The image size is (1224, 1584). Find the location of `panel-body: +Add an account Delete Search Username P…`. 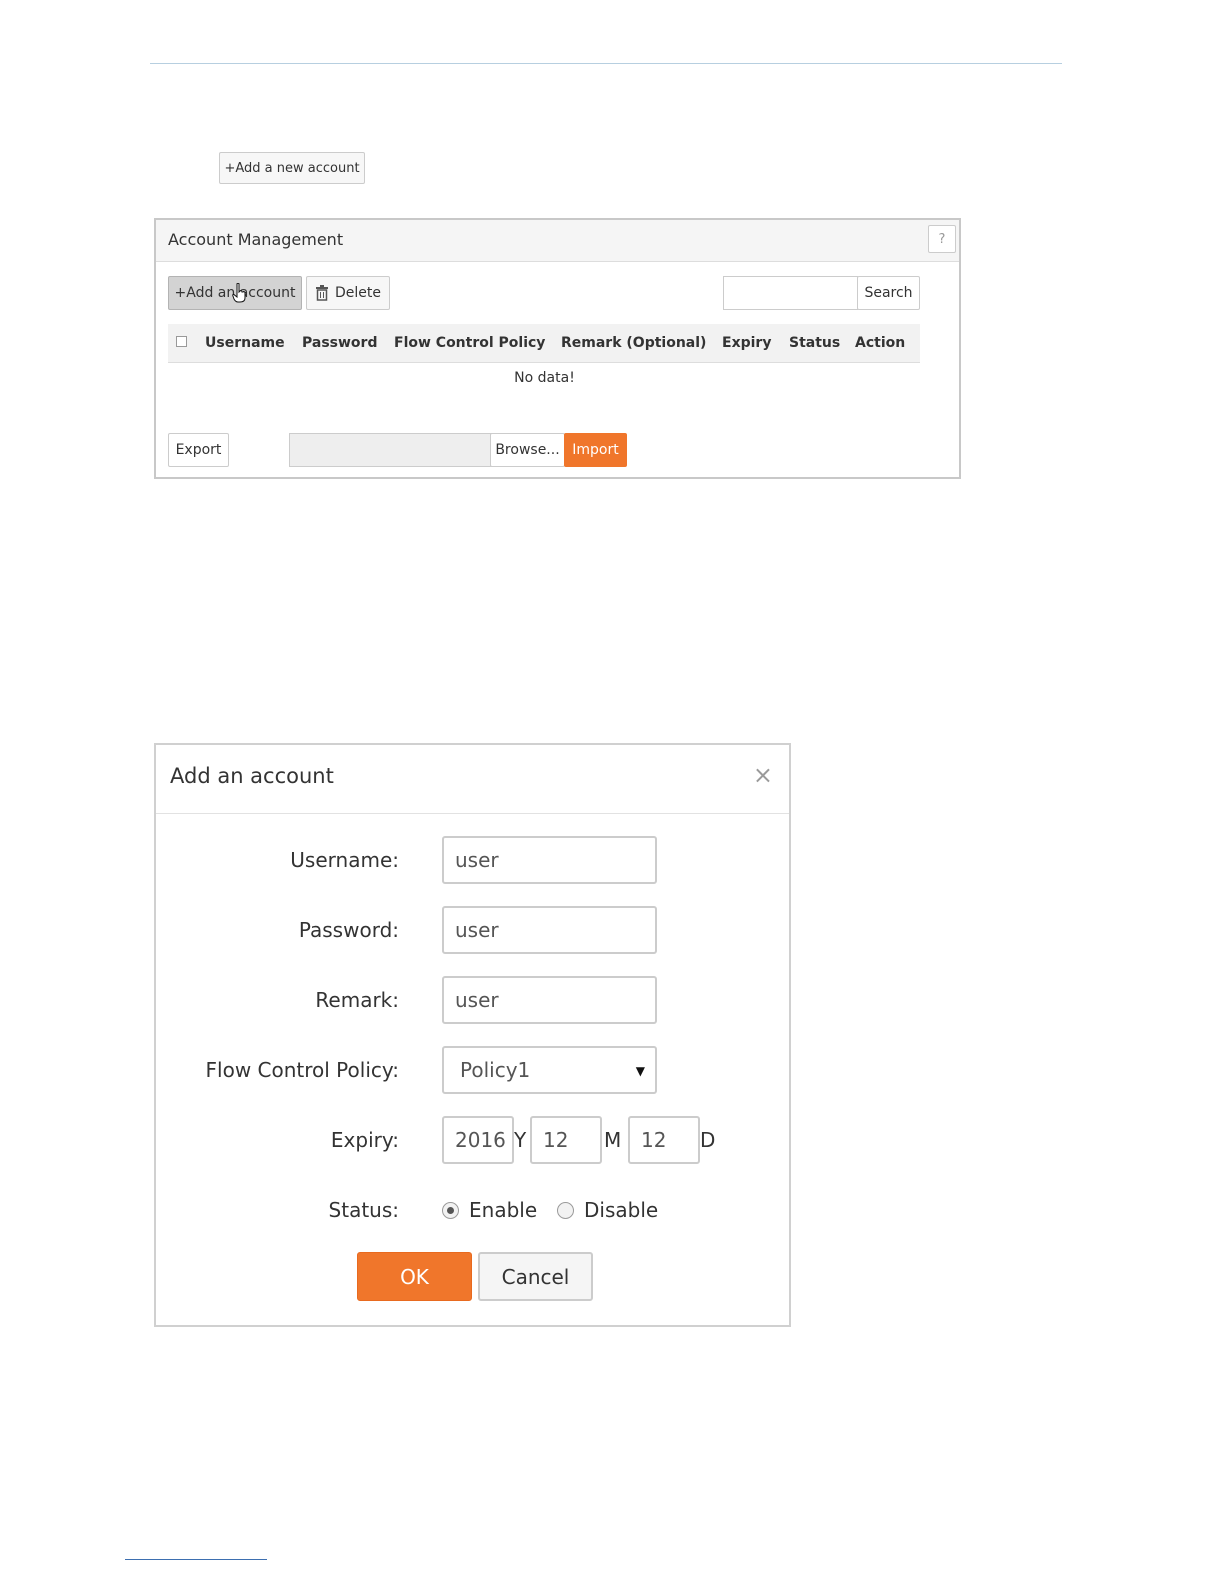

panel-body: +Add an account Delete Search Username P… is located at coordinates (557, 369).